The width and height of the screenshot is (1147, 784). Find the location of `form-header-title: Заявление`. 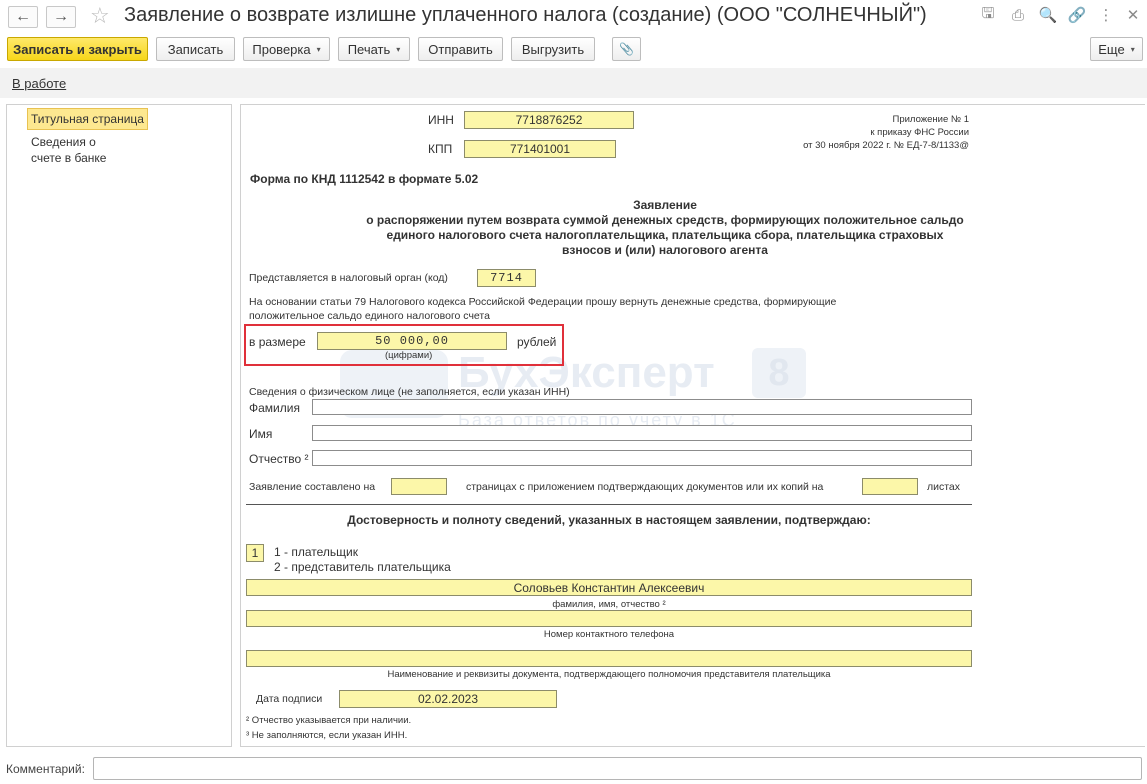

form-header-title: Заявление is located at coordinates (665, 205).